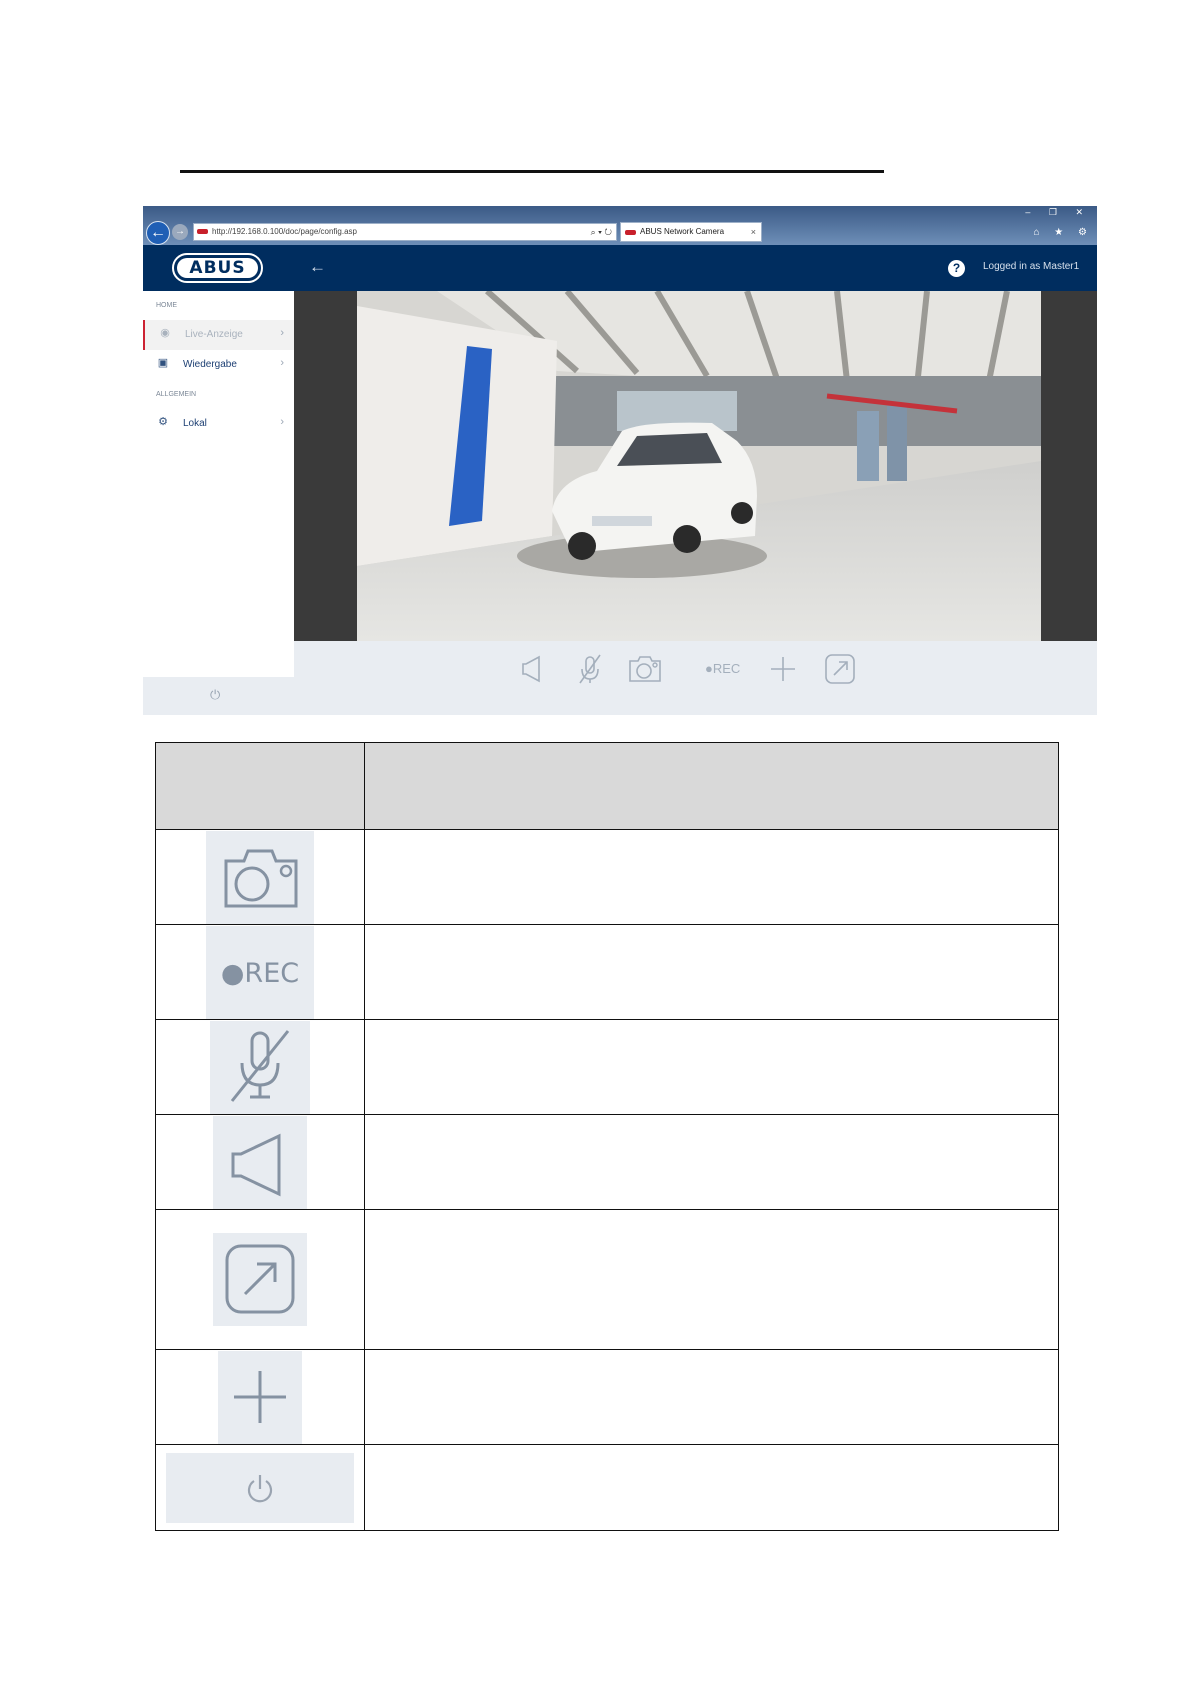 The width and height of the screenshot is (1190, 1684). I want to click on sidebar-item-live-view: ◉ Live-Anzeige ›, so click(218, 335).